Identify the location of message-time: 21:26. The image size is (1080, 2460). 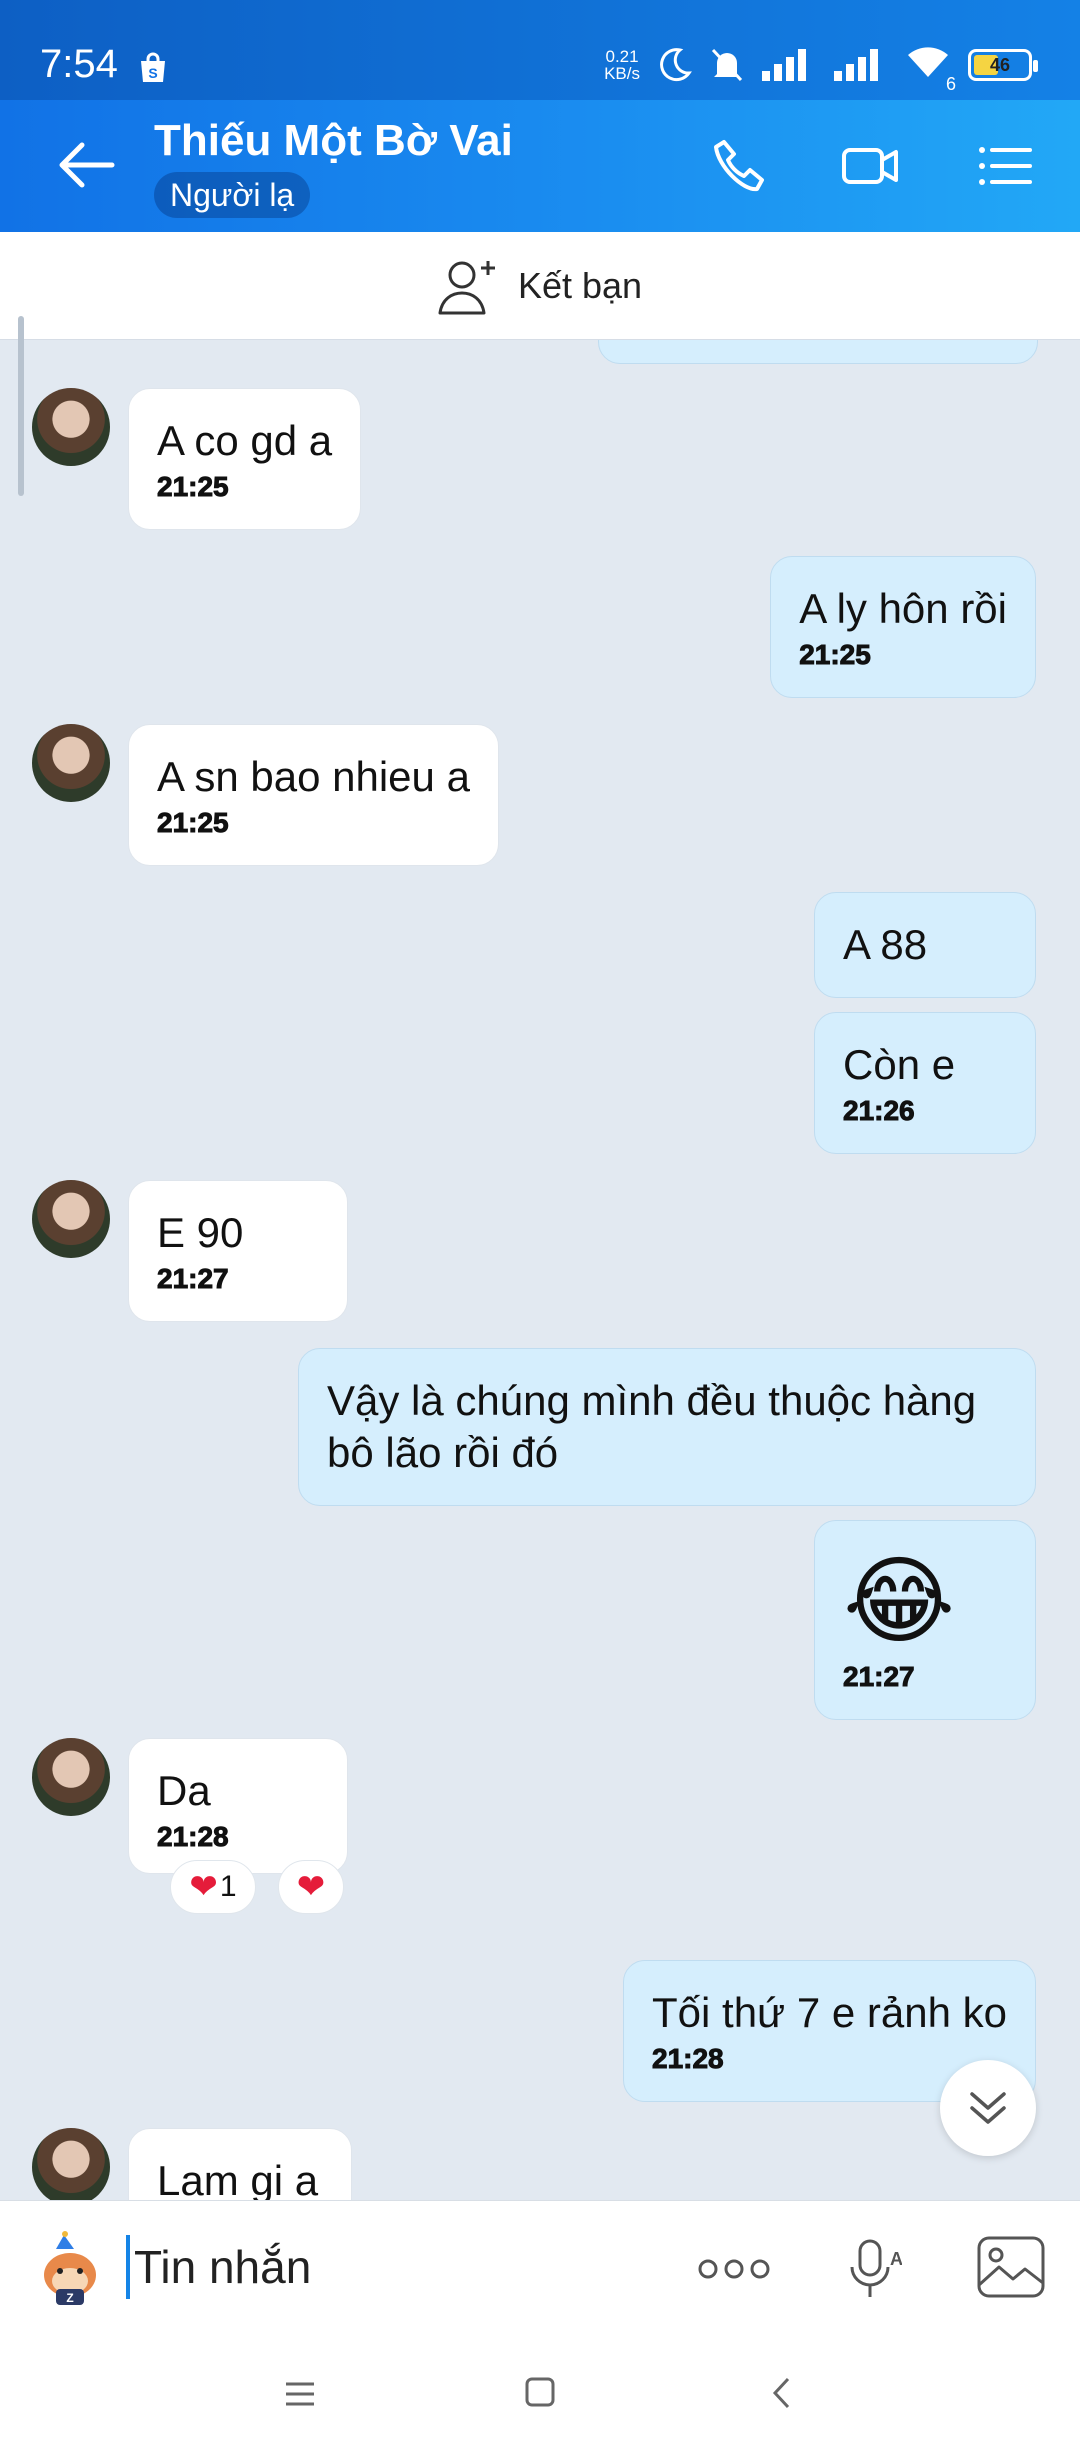
(879, 1111).